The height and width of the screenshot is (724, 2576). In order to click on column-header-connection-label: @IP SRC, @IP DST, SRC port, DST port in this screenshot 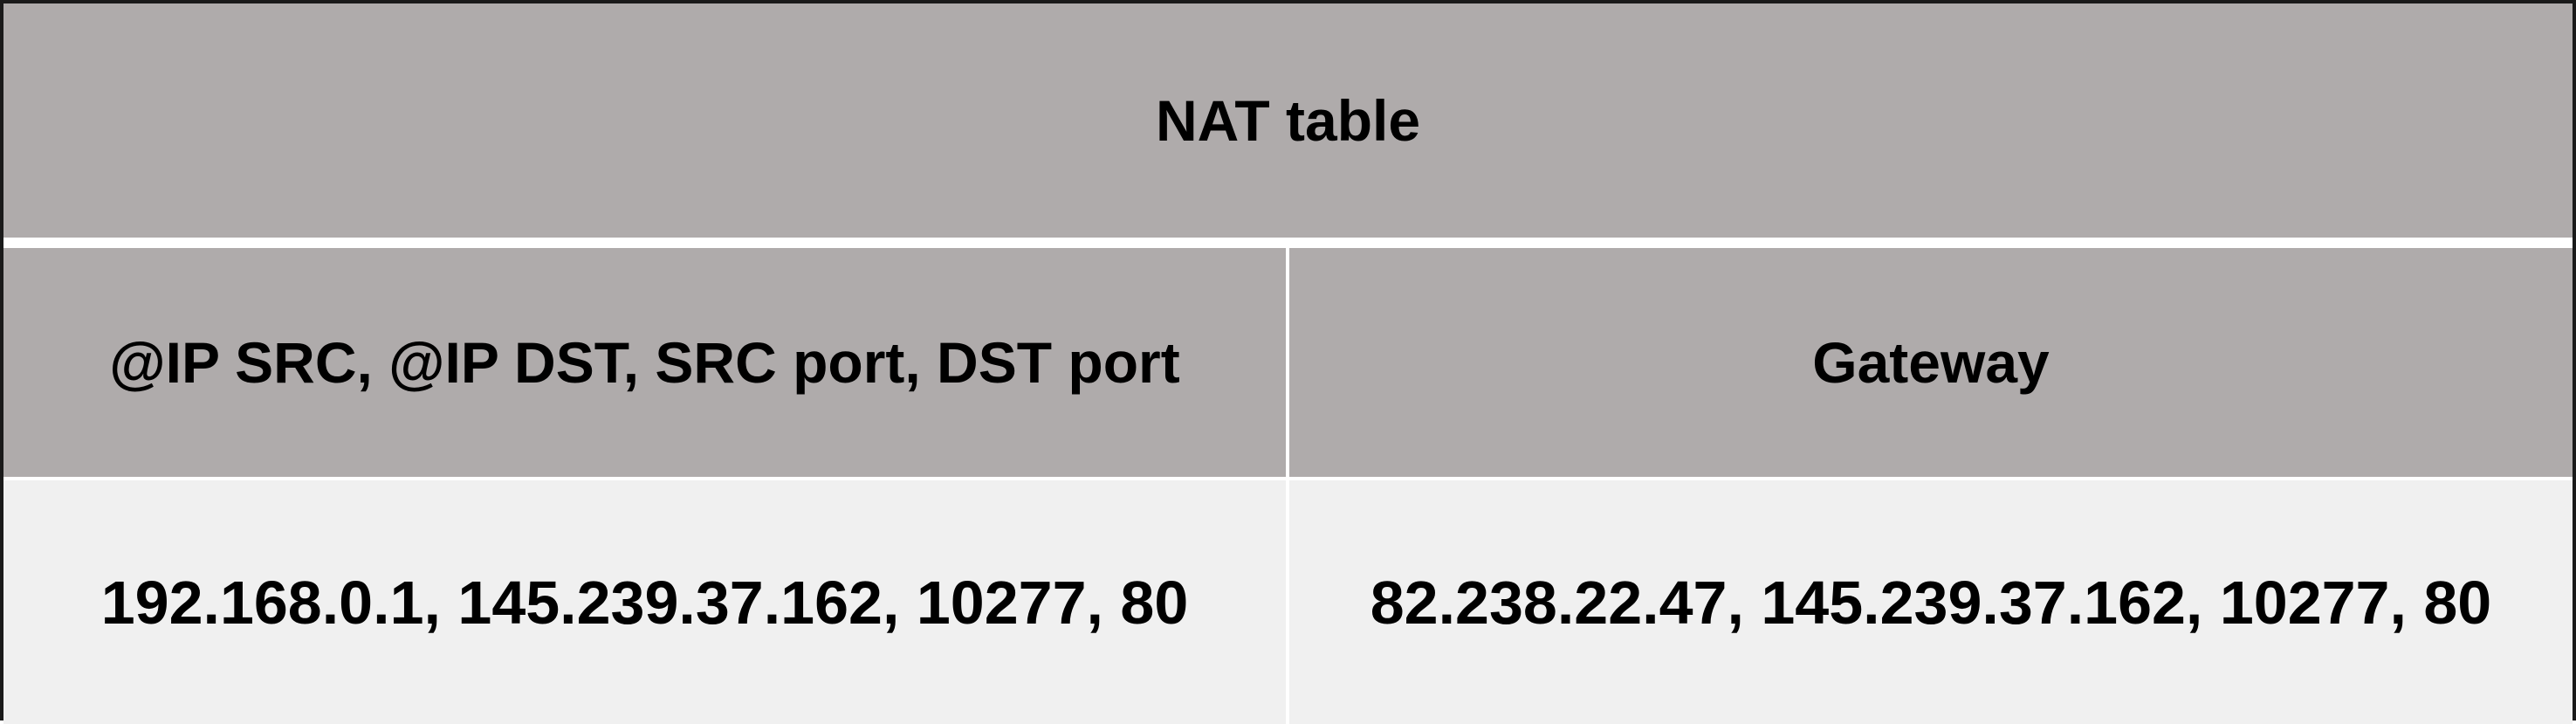, I will do `click(645, 362)`.